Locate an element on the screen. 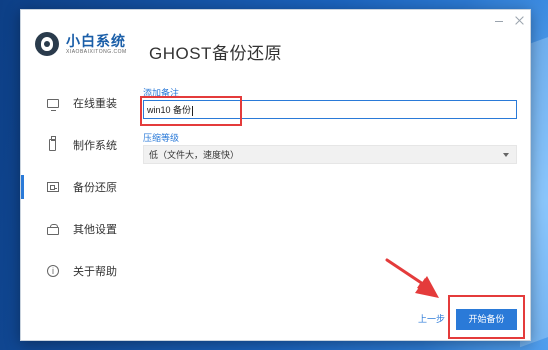 The width and height of the screenshot is (548, 350). monitor-icon is located at coordinates (53, 104).